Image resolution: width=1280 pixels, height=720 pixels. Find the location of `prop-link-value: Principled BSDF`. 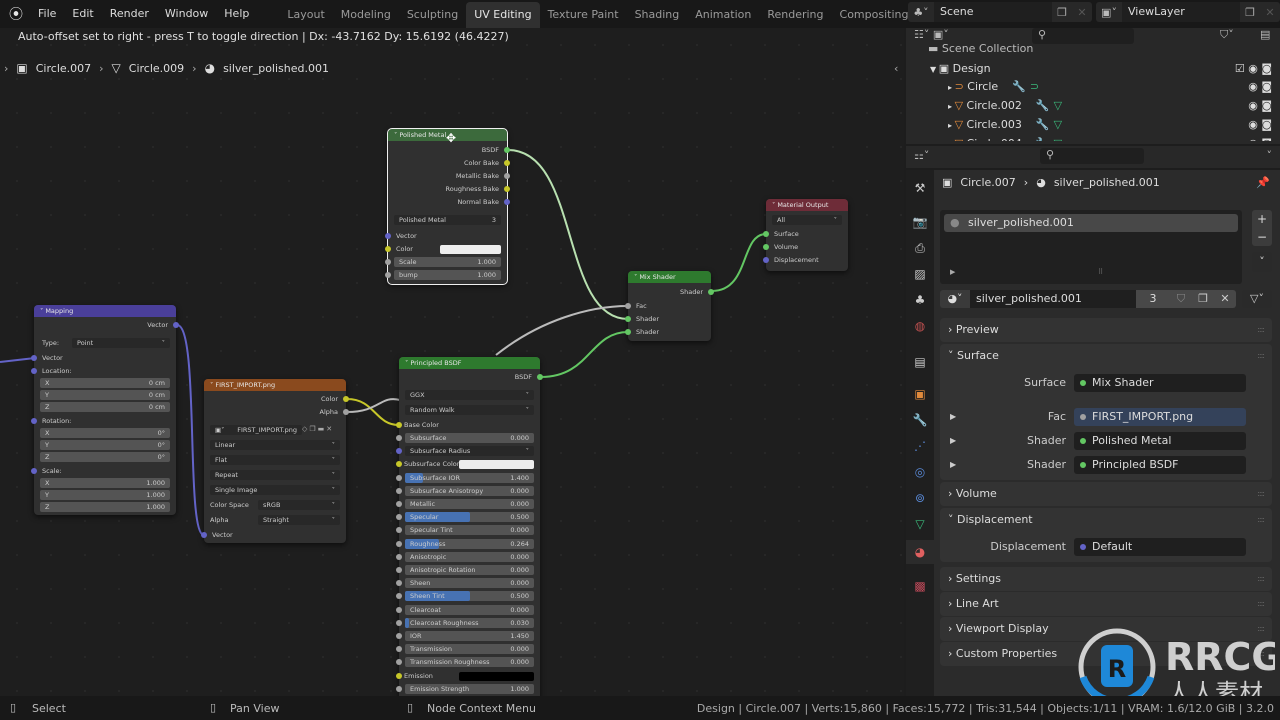

prop-link-value: Principled BSDF is located at coordinates (1160, 465).